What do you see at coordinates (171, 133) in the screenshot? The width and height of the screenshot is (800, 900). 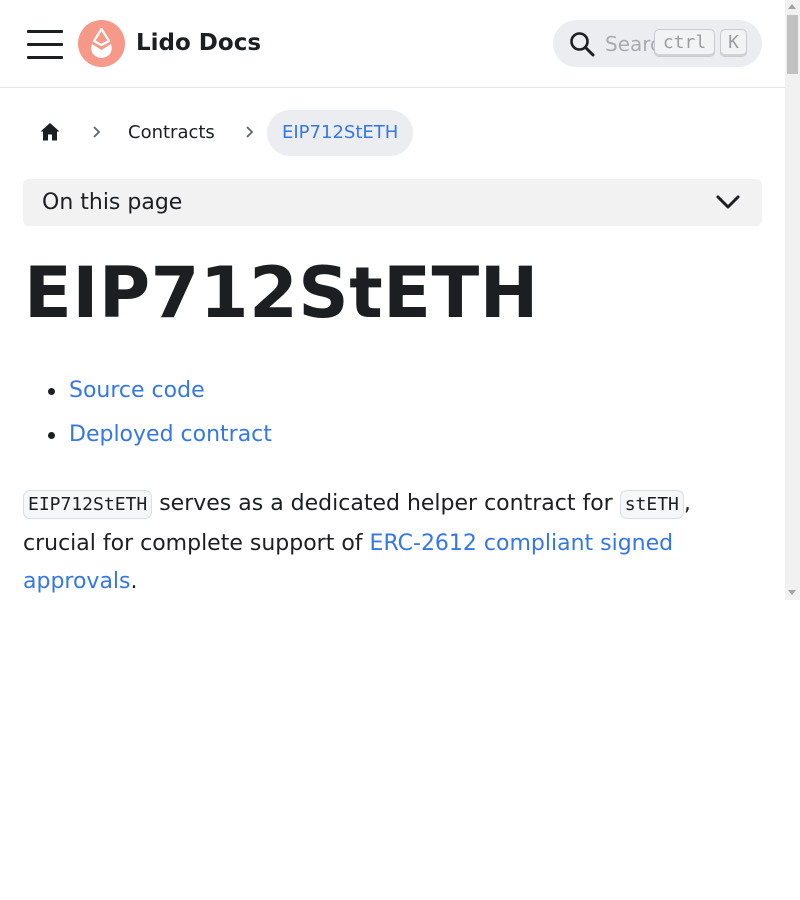 I see `breadcrumb-contracts: Contracts` at bounding box center [171, 133].